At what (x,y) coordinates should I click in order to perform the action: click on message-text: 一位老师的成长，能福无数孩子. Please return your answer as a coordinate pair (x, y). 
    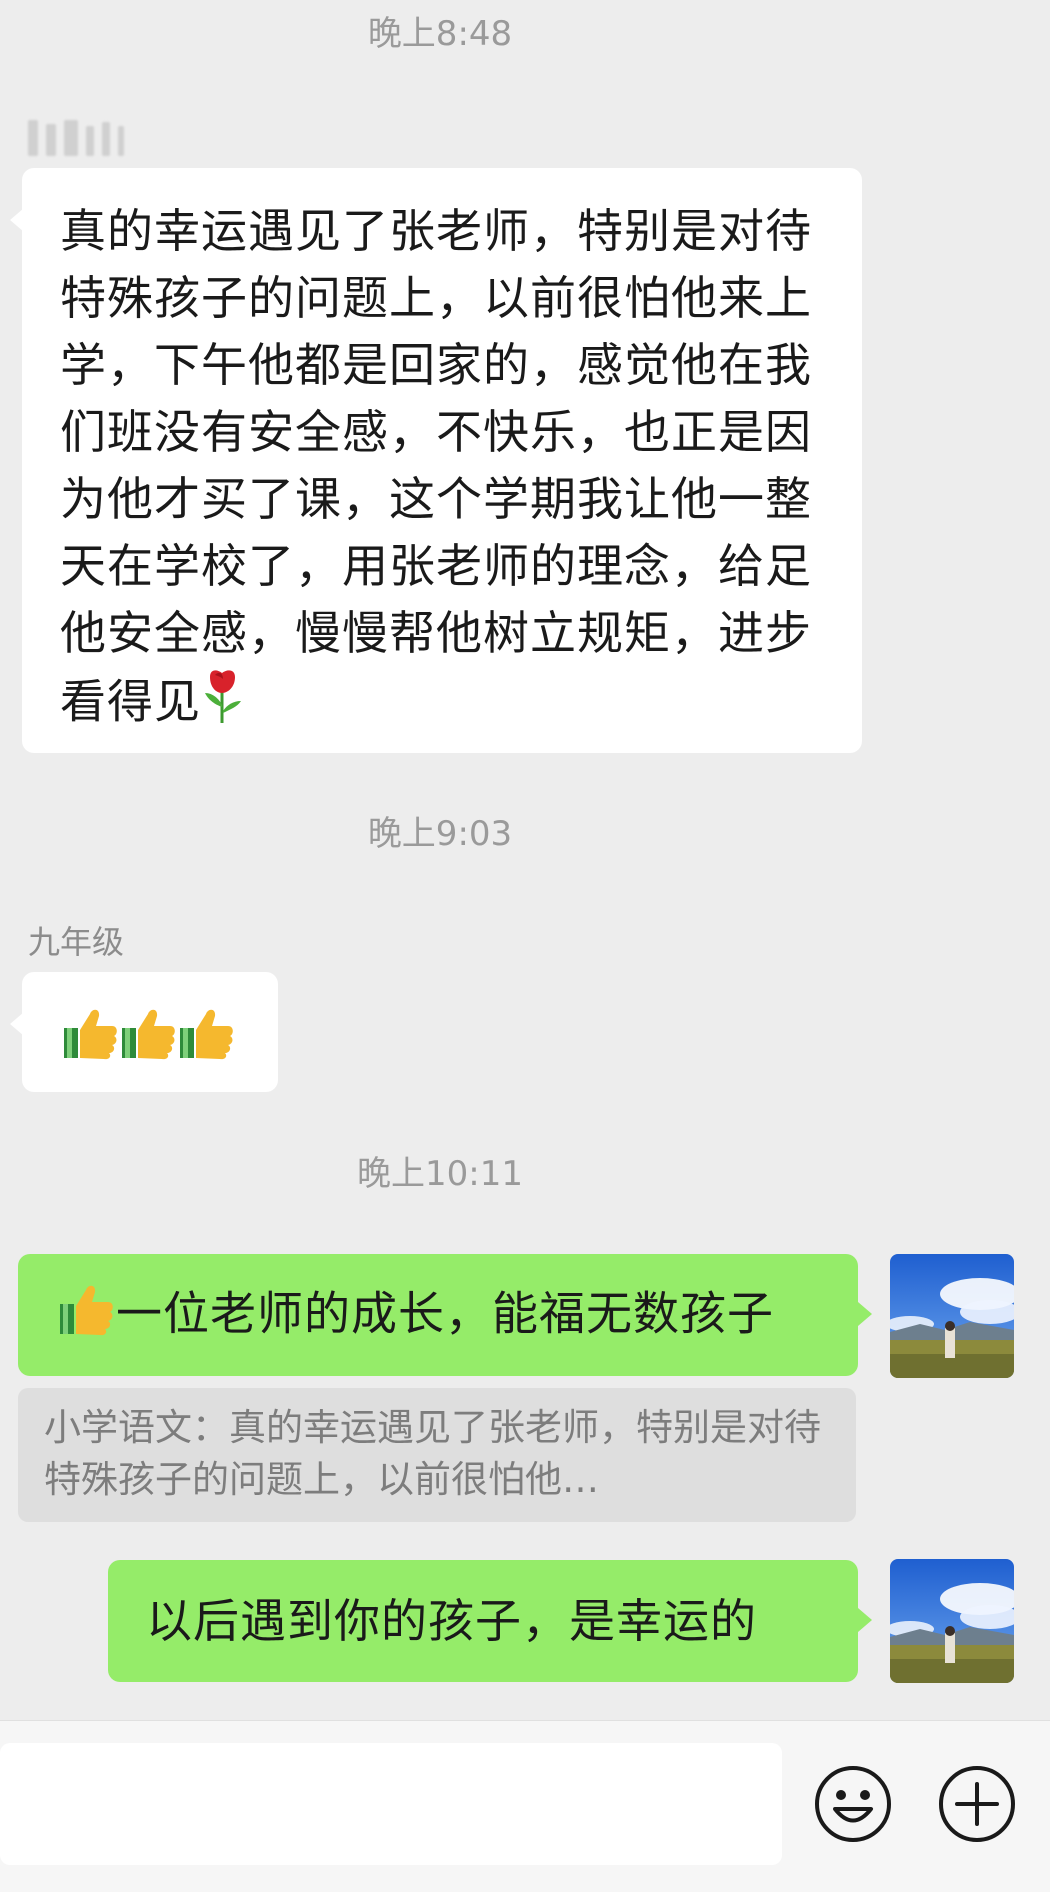
    Looking at the image, I should click on (458, 1317).